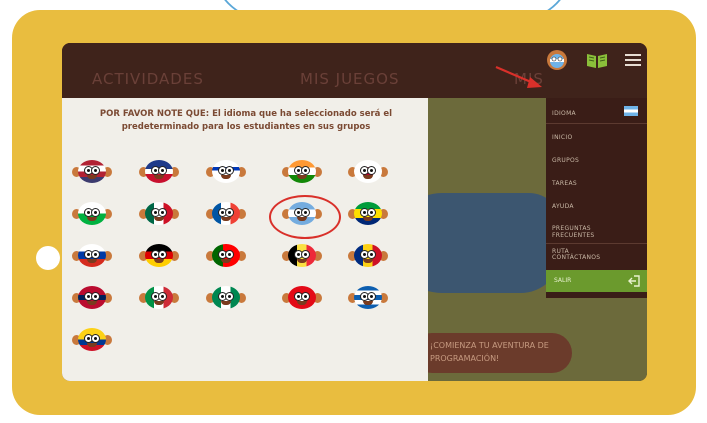  Describe the element at coordinates (576, 257) in the screenshot. I see `menu-item-contactanos: CONTÁCTANOS` at that location.